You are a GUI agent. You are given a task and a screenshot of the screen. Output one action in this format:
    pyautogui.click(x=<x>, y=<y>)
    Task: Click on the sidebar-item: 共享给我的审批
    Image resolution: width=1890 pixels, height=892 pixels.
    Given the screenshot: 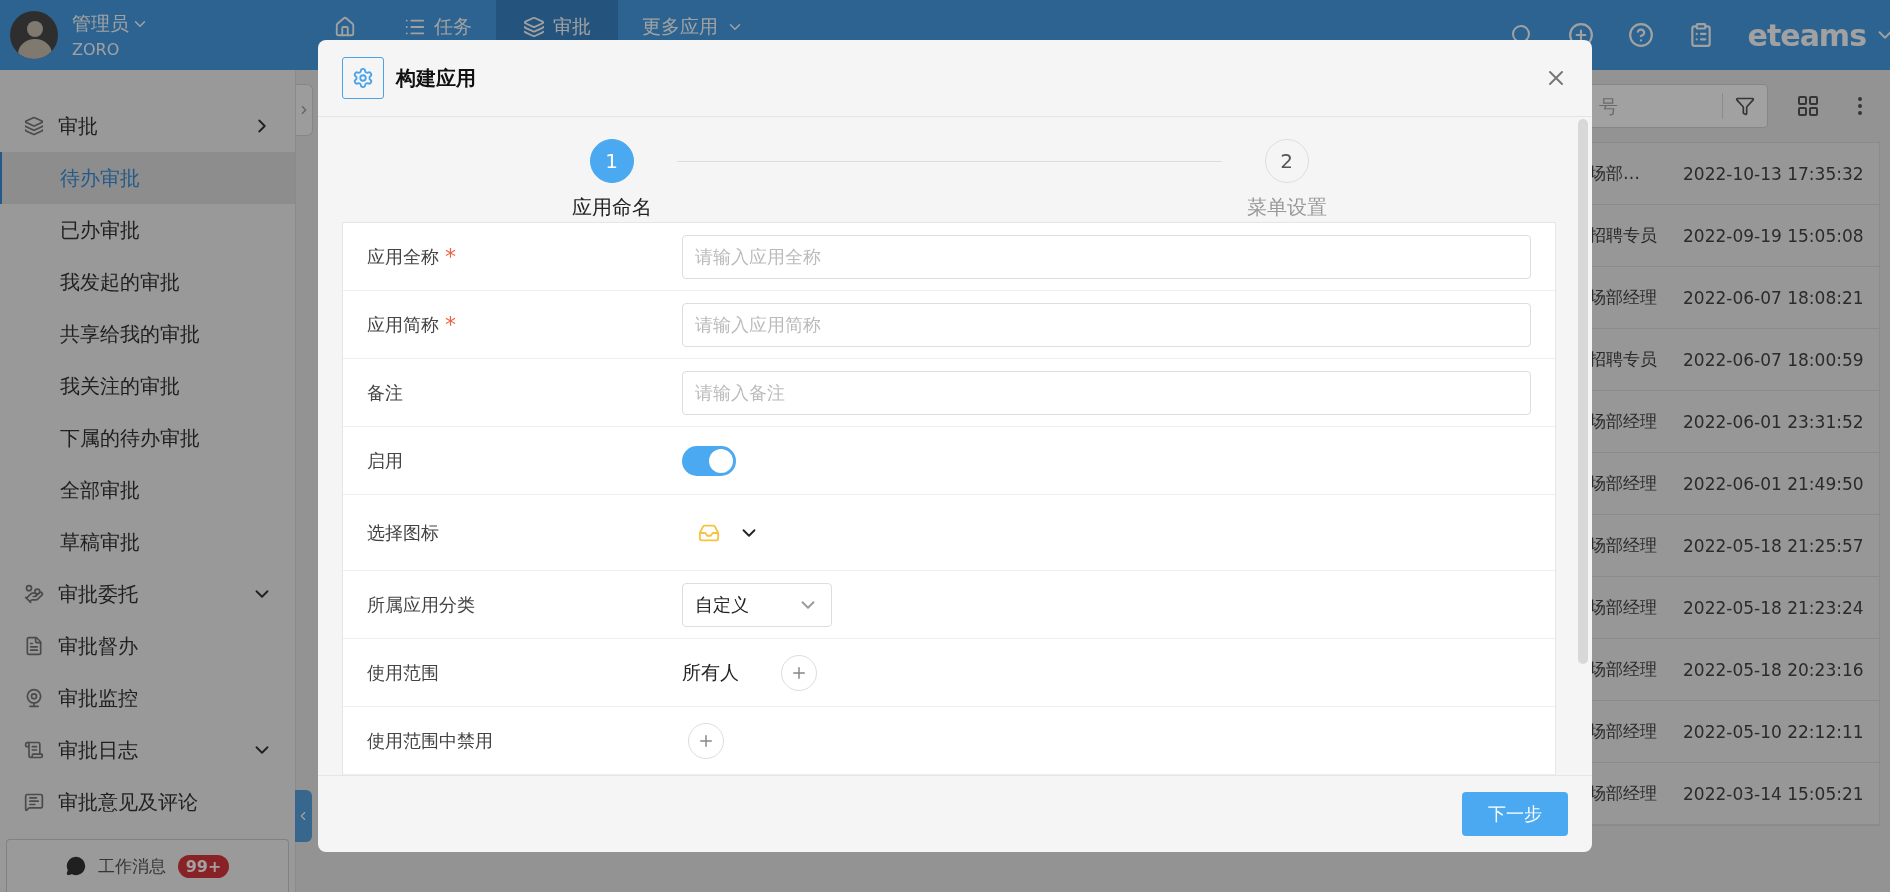 What is the action you would take?
    pyautogui.click(x=147, y=334)
    